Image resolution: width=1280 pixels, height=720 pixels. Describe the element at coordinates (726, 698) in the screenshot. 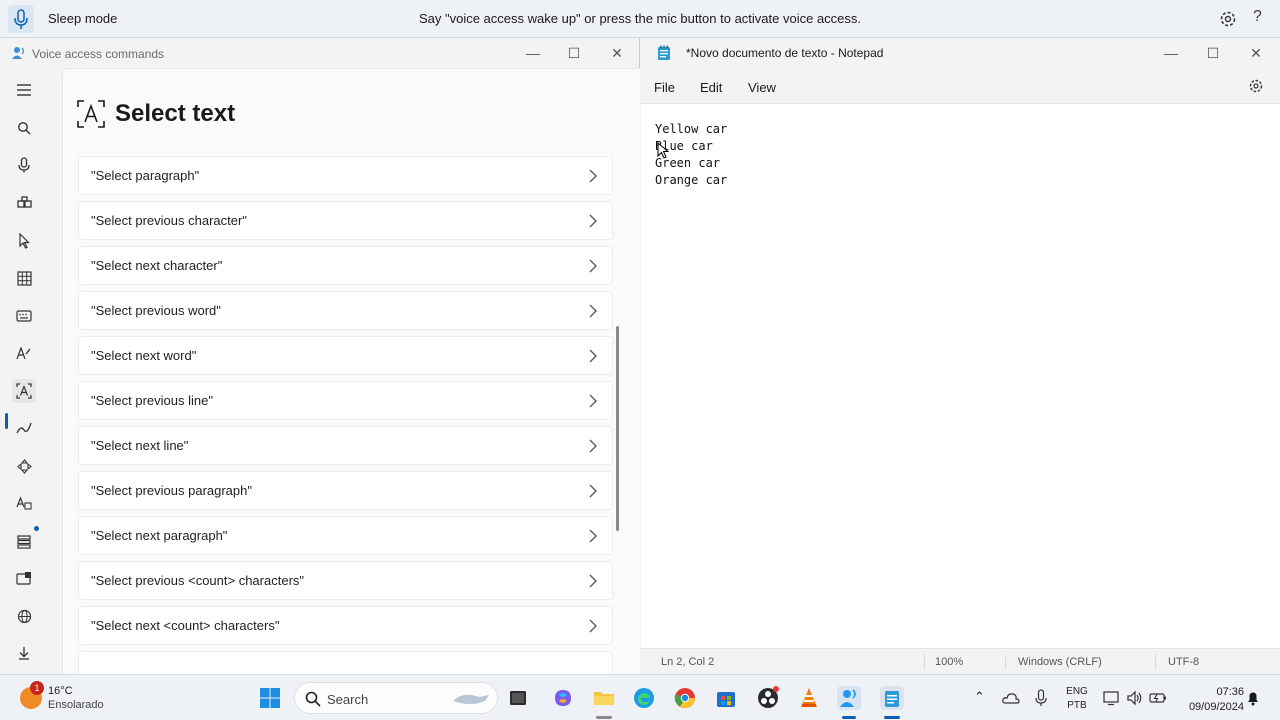

I see `store-icon` at that location.